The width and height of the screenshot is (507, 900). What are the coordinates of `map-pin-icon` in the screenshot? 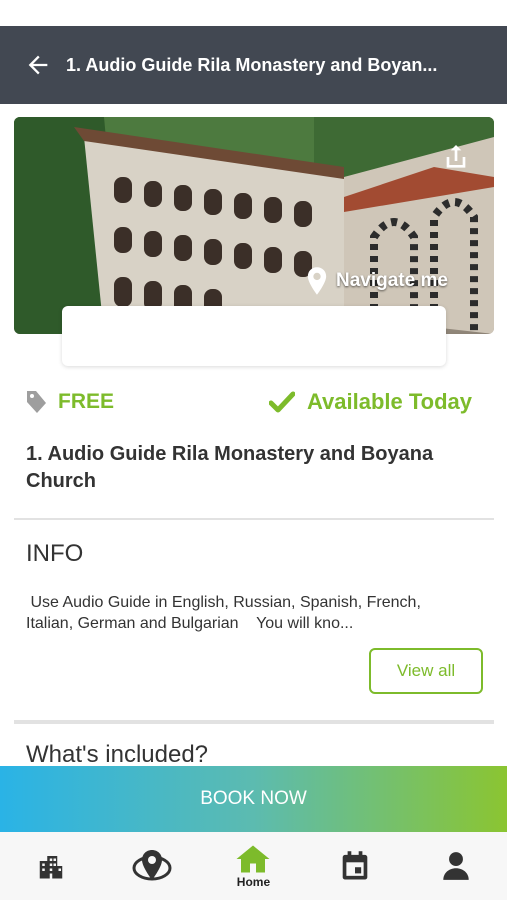 It's located at (152, 865).